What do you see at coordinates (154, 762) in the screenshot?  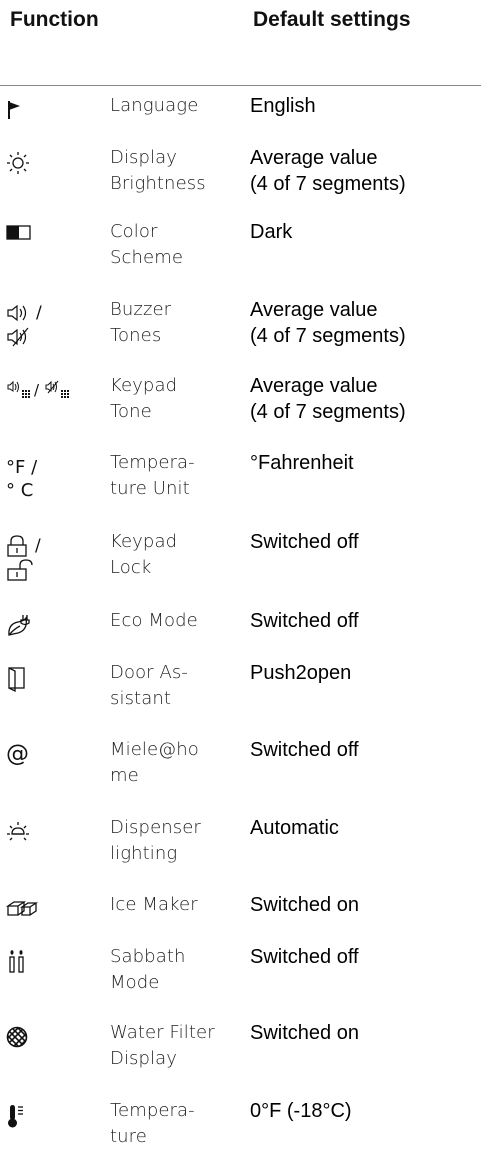 I see `function-name: Miele@ho me` at bounding box center [154, 762].